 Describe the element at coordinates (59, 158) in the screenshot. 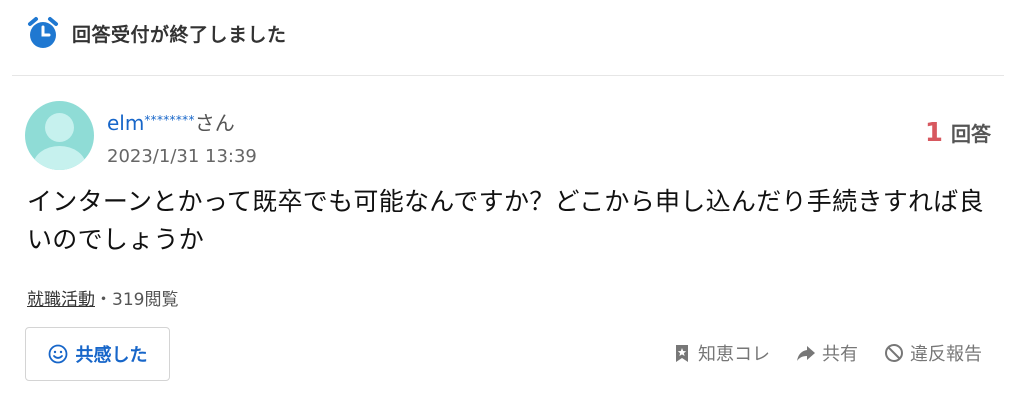

I see `avatar-body` at that location.